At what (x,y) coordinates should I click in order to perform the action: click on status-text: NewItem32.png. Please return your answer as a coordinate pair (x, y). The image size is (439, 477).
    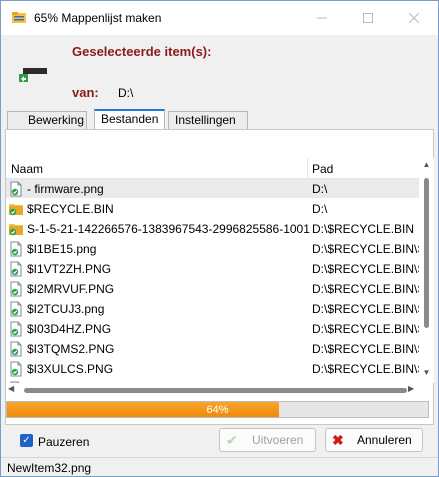
    Looking at the image, I should click on (49, 468).